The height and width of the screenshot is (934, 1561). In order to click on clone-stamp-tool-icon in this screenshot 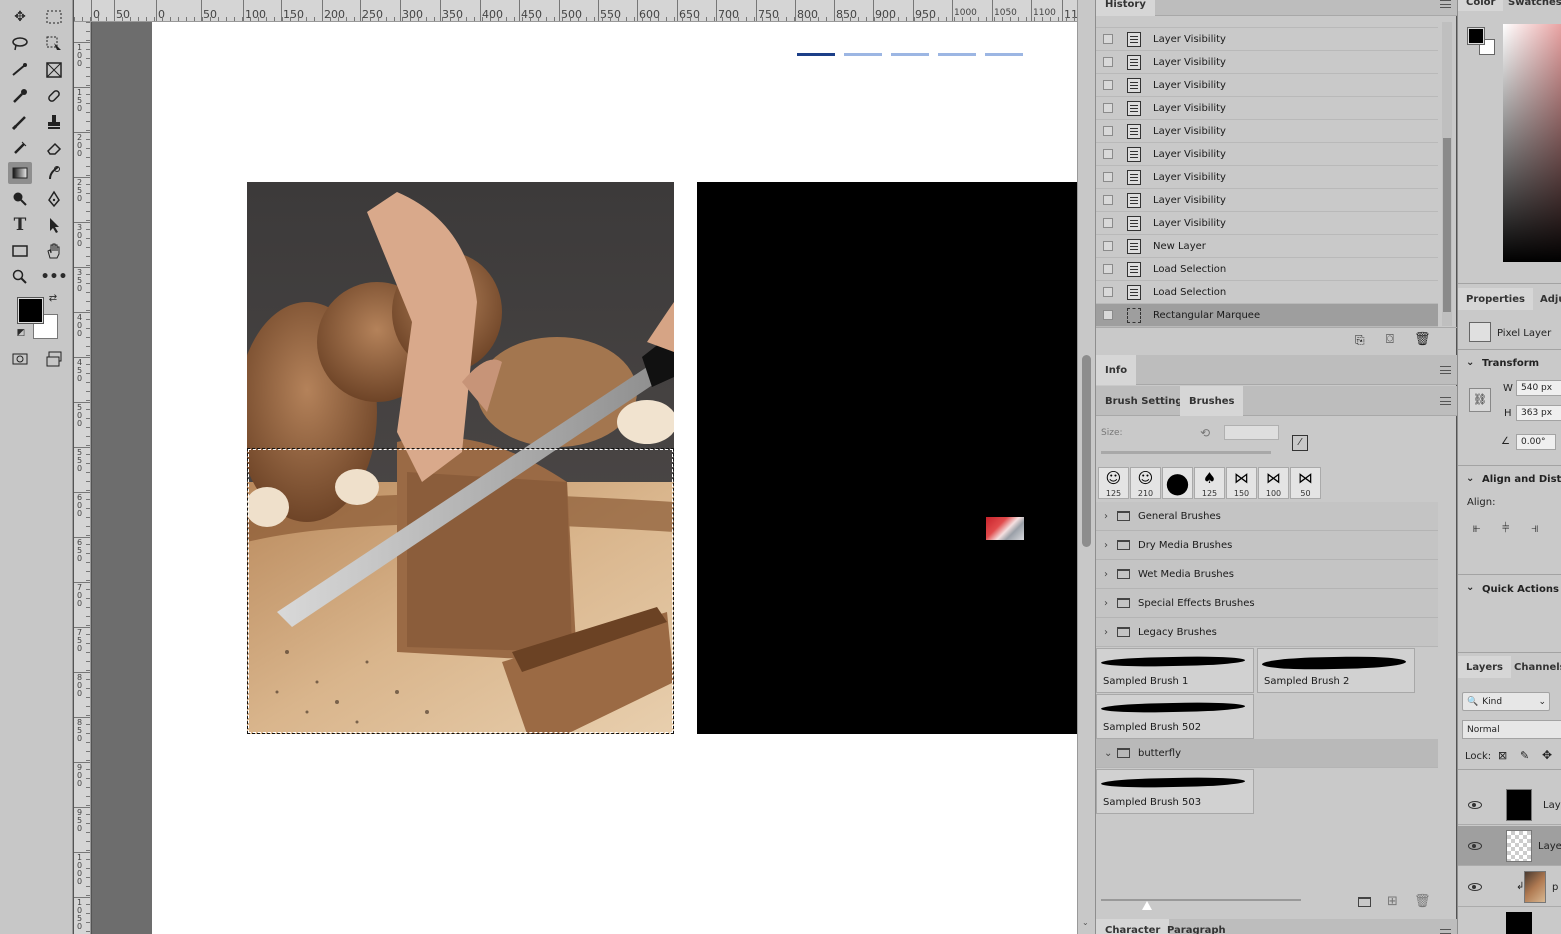, I will do `click(54, 122)`.